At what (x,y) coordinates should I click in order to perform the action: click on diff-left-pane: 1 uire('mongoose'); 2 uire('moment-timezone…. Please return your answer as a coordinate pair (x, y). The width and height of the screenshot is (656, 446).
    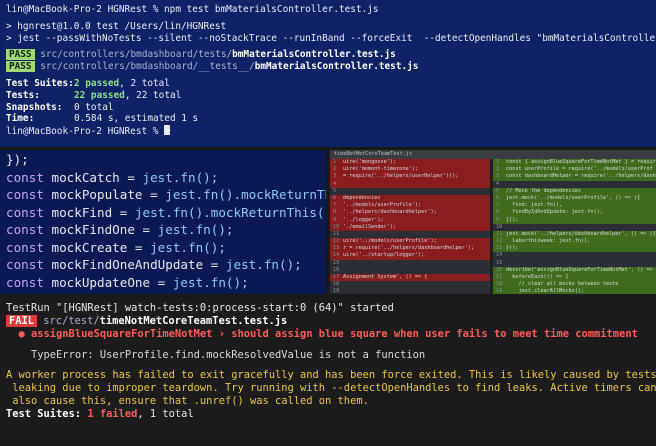
    Looking at the image, I should click on (410, 226).